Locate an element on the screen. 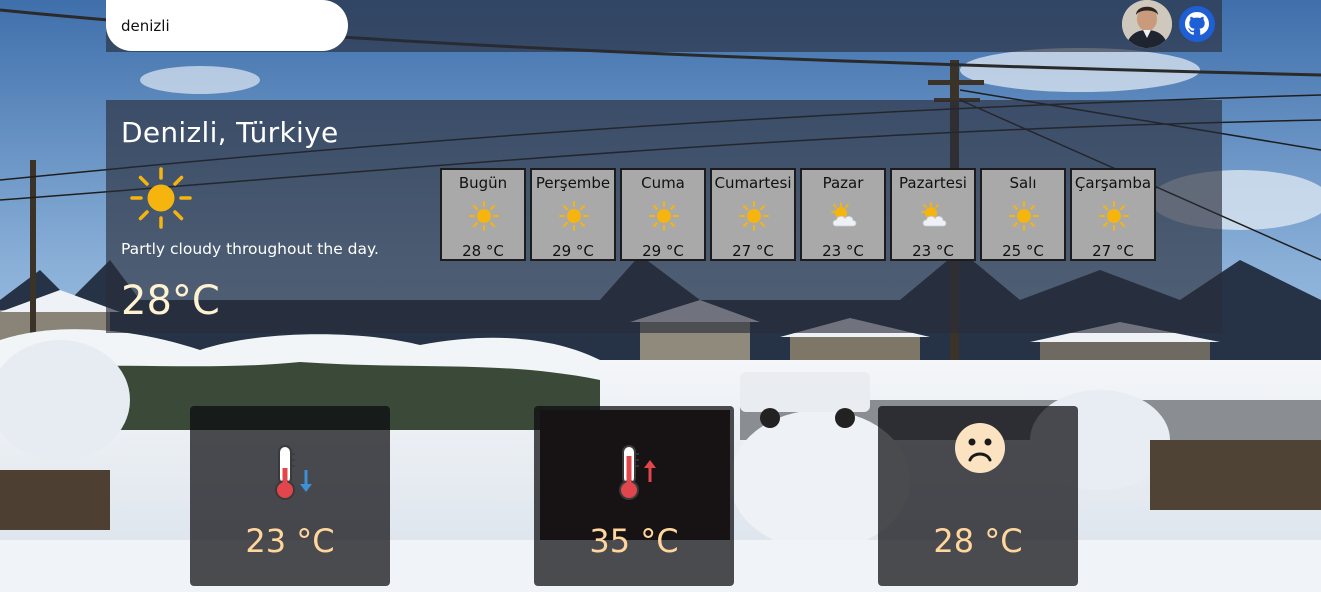 The image size is (1321, 592). forecast-day-name: Perşembe is located at coordinates (573, 183).